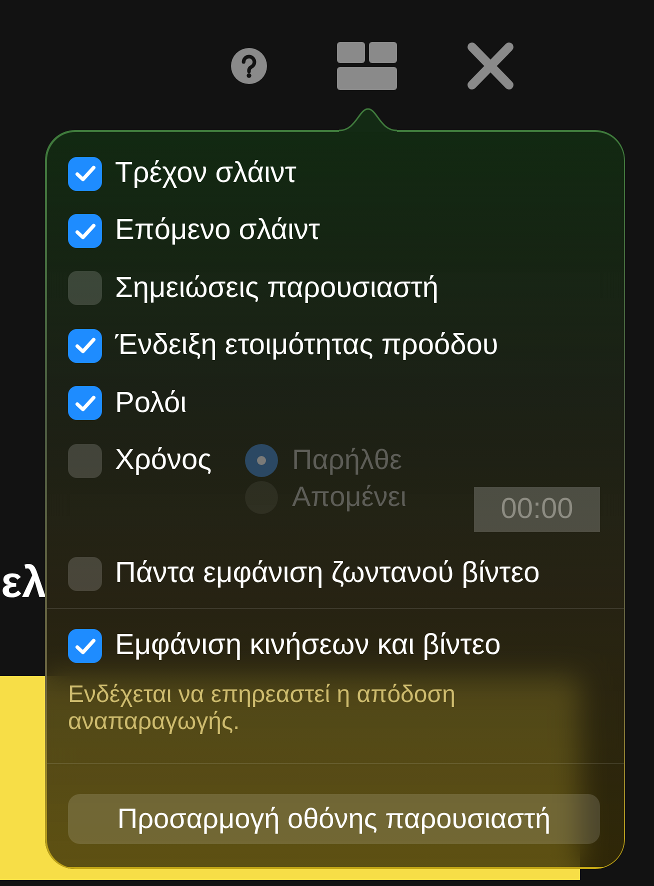 The image size is (654, 886). I want to click on close-icon, so click(490, 66).